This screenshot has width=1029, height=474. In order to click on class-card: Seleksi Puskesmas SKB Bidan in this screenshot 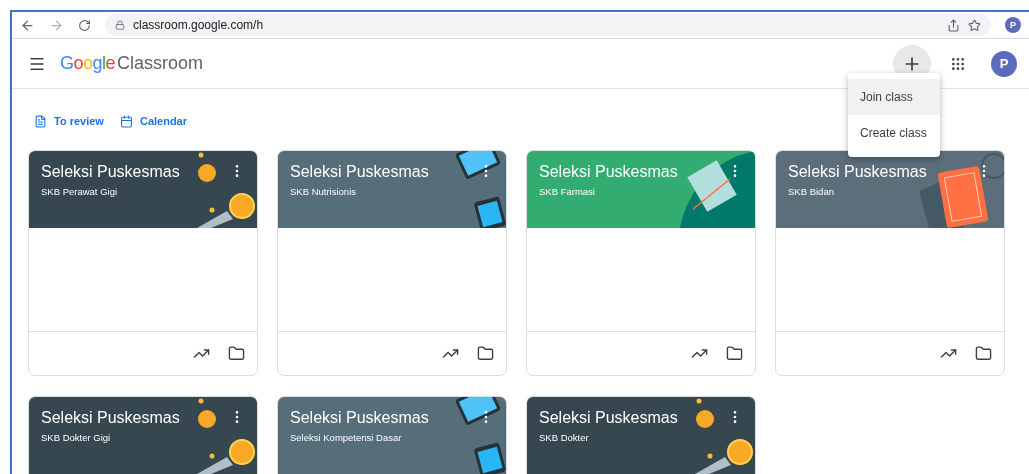, I will do `click(890, 263)`.